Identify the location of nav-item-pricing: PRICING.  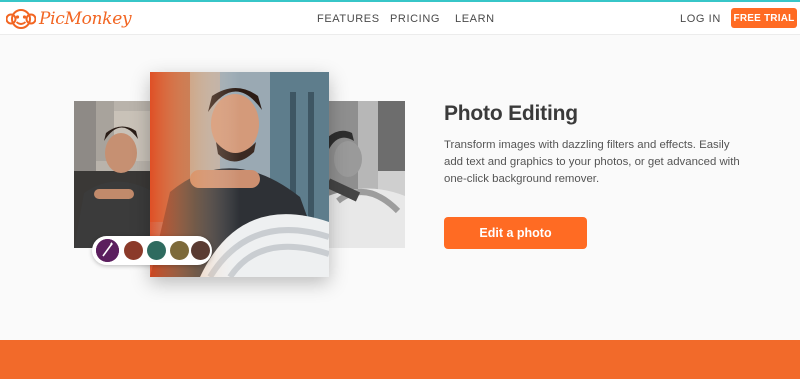
(415, 18).